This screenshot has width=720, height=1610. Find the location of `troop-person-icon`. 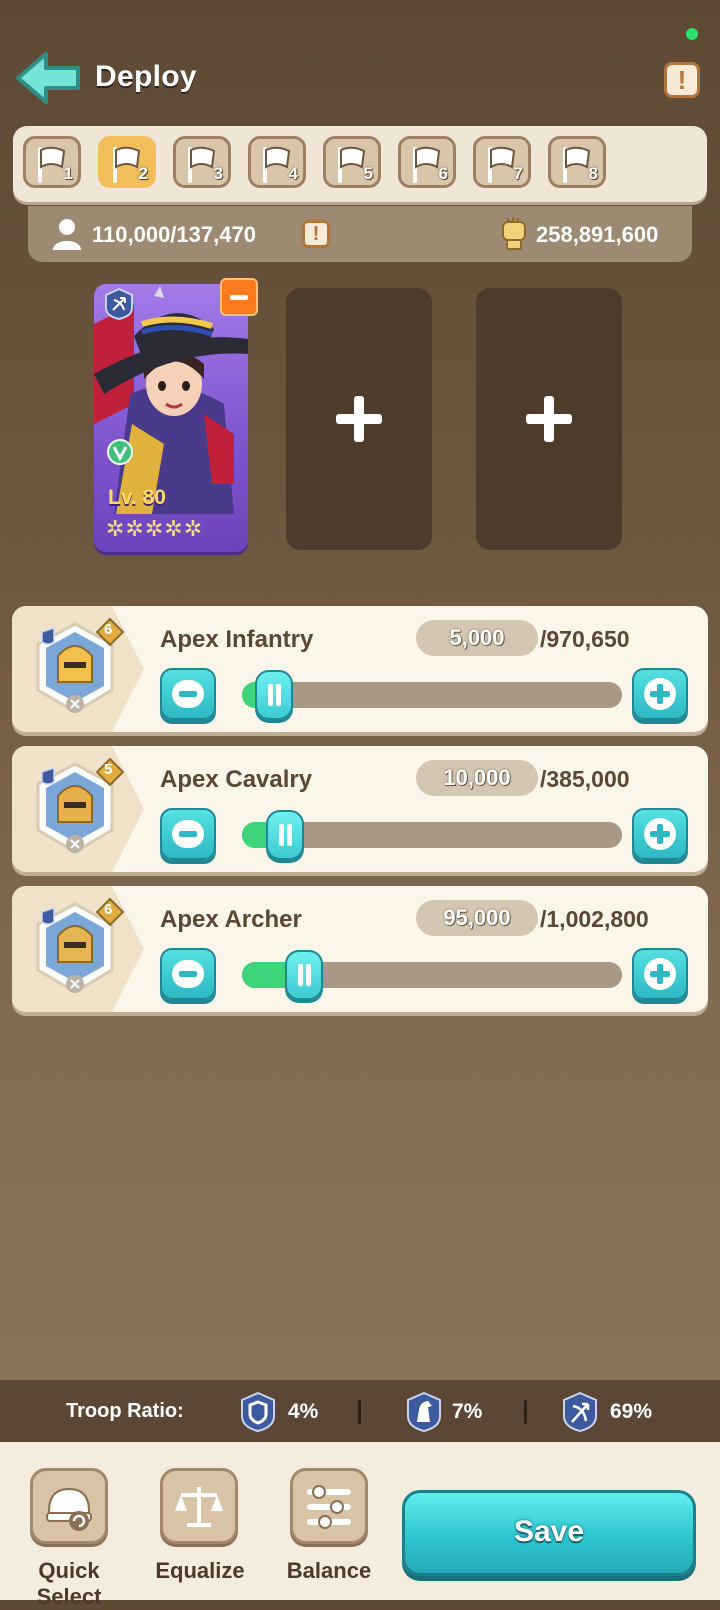

troop-person-icon is located at coordinates (67, 234).